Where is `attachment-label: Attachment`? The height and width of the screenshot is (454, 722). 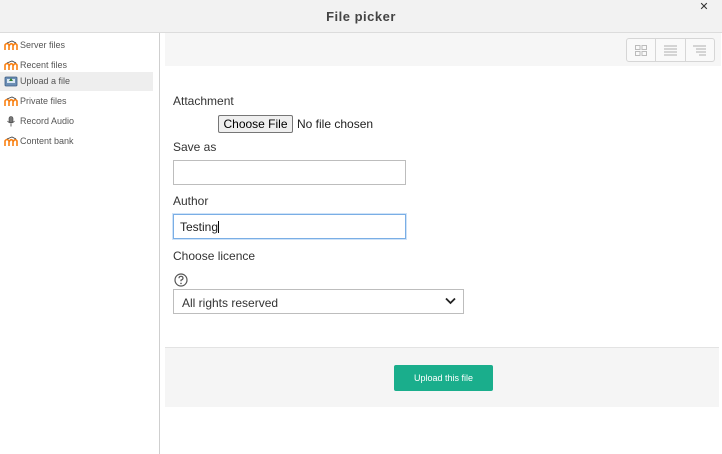 attachment-label: Attachment is located at coordinates (203, 101).